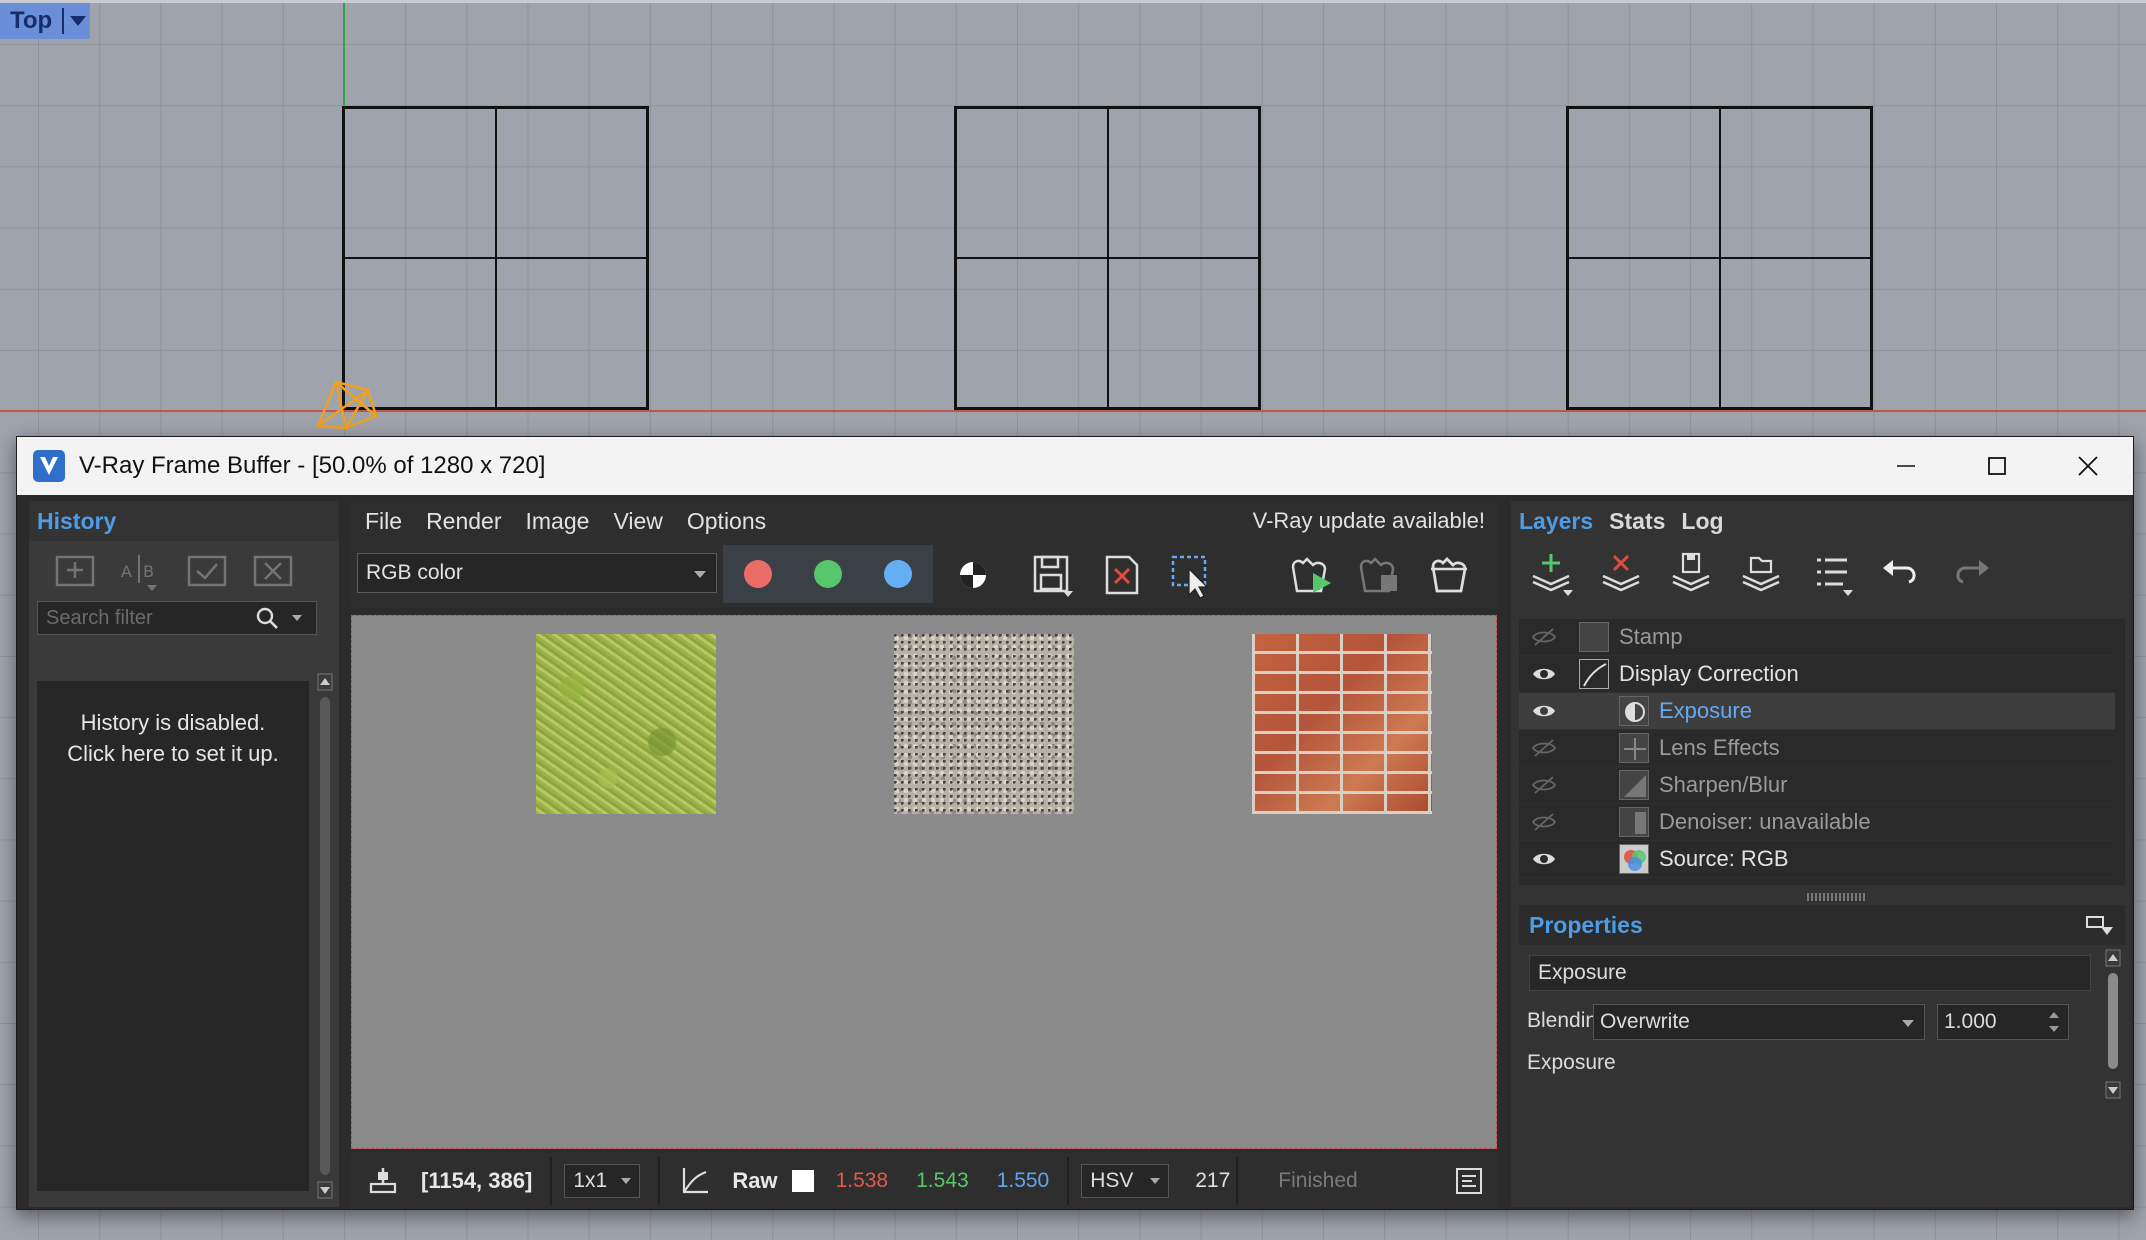  Describe the element at coordinates (297, 618) in the screenshot. I see `search-options-chevron-icon` at that location.